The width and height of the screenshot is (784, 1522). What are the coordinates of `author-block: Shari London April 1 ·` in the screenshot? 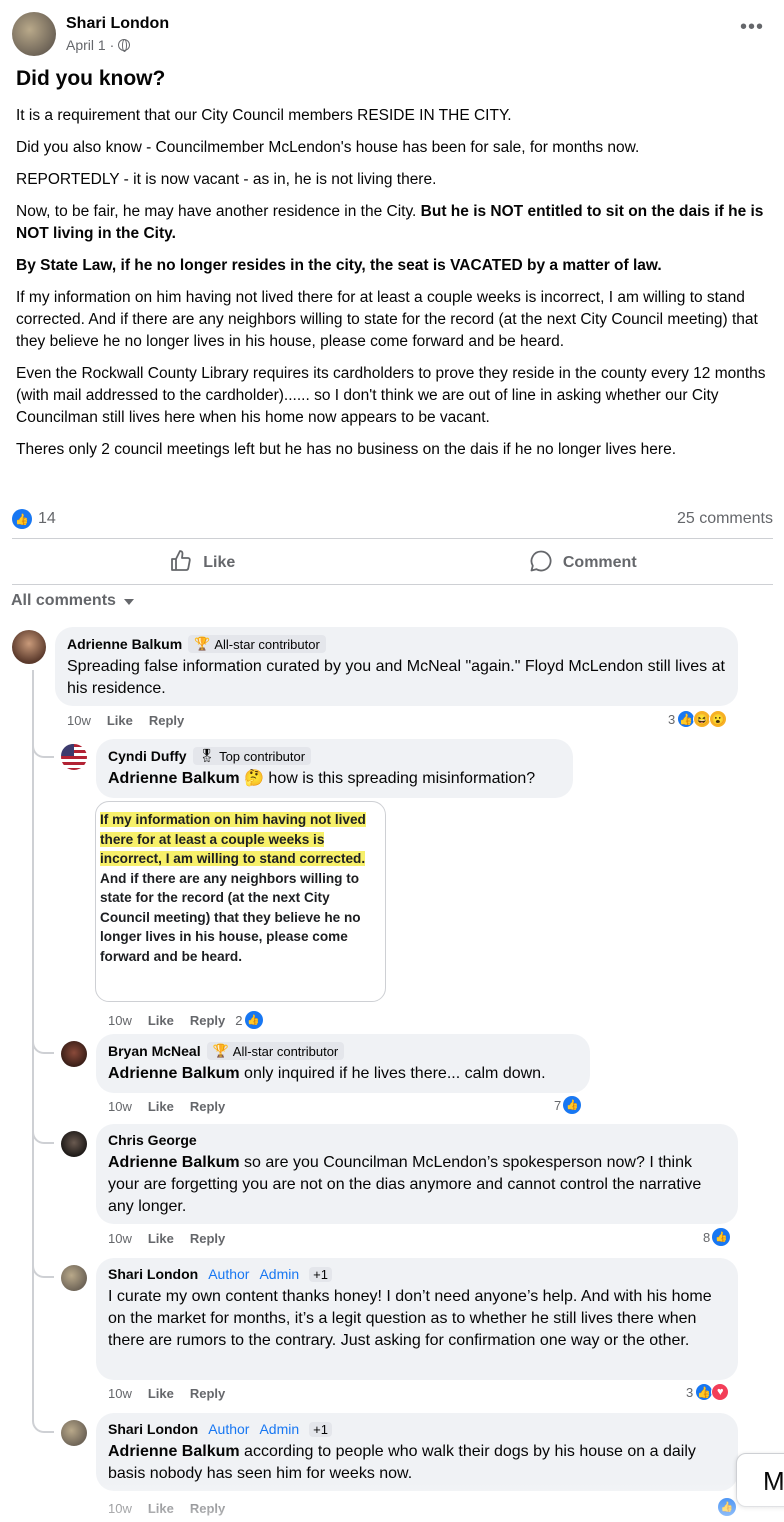 It's located at (117, 34).